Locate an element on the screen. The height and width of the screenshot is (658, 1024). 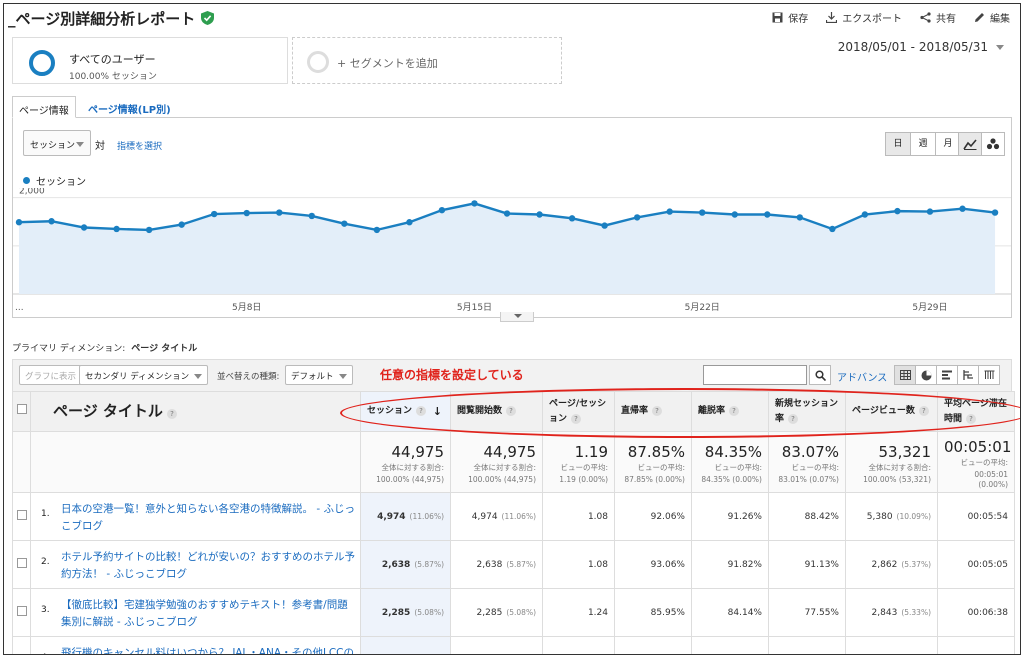
total-sub: 100.00% (44,975) is located at coordinates (410, 479).